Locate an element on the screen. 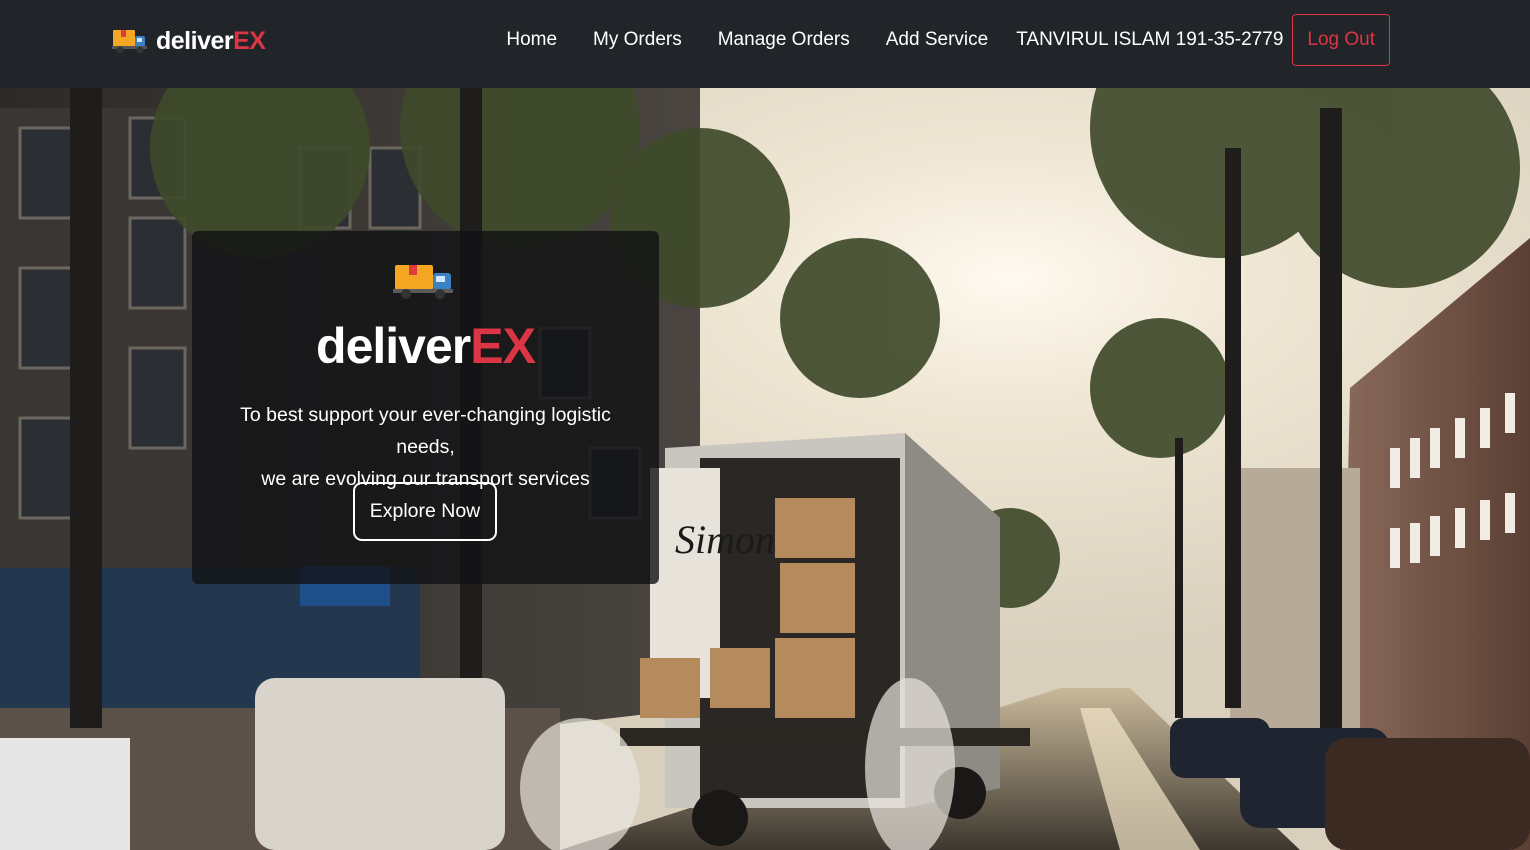 The height and width of the screenshot is (850, 1530). logout-button: Log Out is located at coordinates (1341, 40).